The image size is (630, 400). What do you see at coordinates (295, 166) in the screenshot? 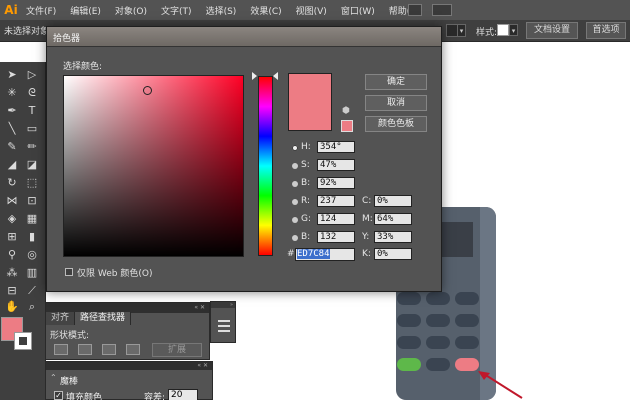
I see `radio-saturation` at bounding box center [295, 166].